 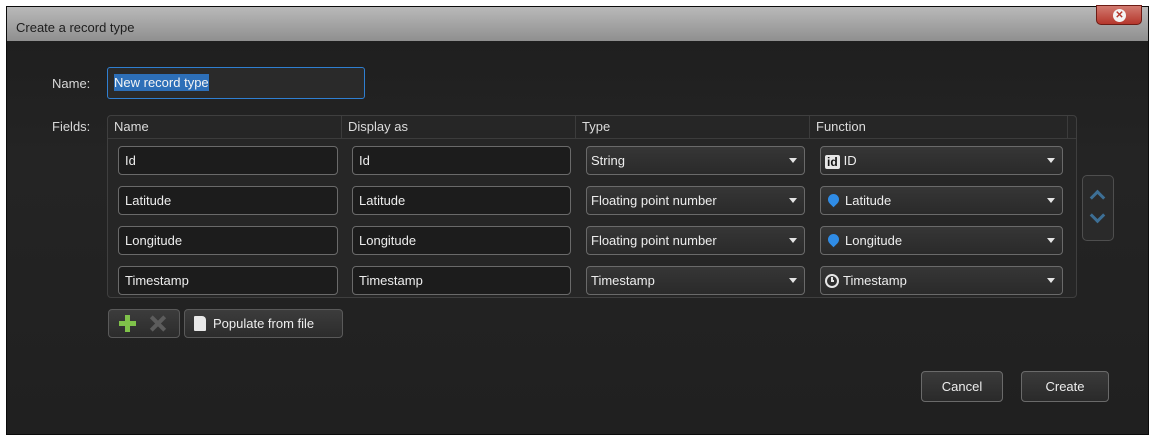 What do you see at coordinates (941, 160) in the screenshot?
I see `field-function-select: id ID` at bounding box center [941, 160].